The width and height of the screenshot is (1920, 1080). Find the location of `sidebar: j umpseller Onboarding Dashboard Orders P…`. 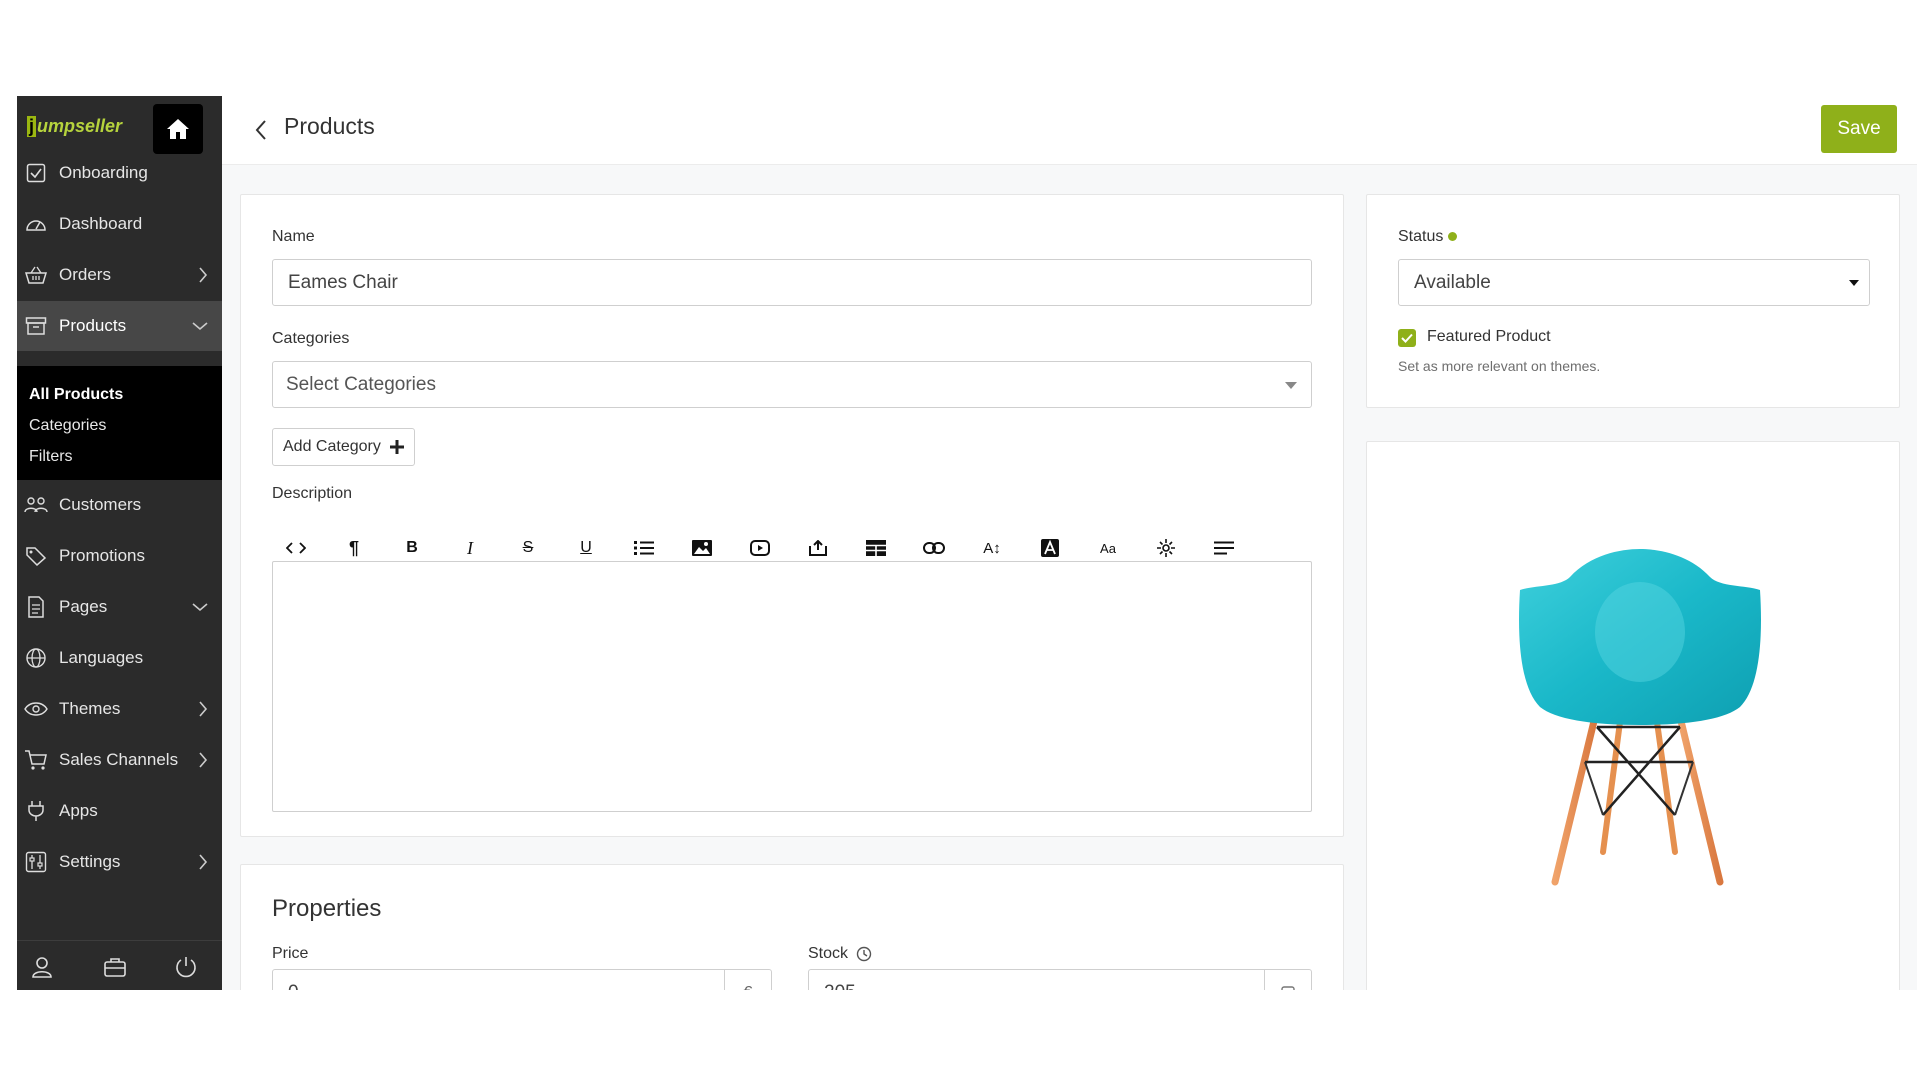

sidebar: j umpseller Onboarding Dashboard Orders P… is located at coordinates (119, 543).